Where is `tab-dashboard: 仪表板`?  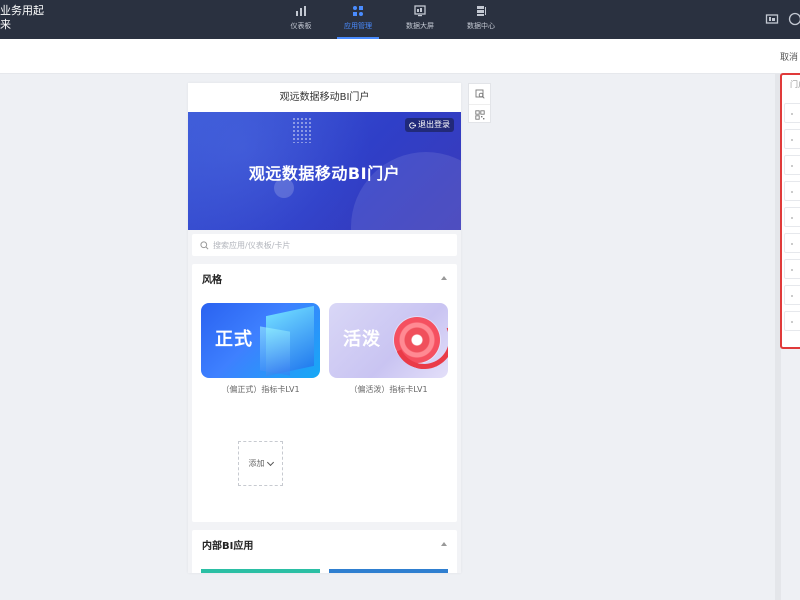
tab-dashboard: 仪表板 is located at coordinates (301, 20).